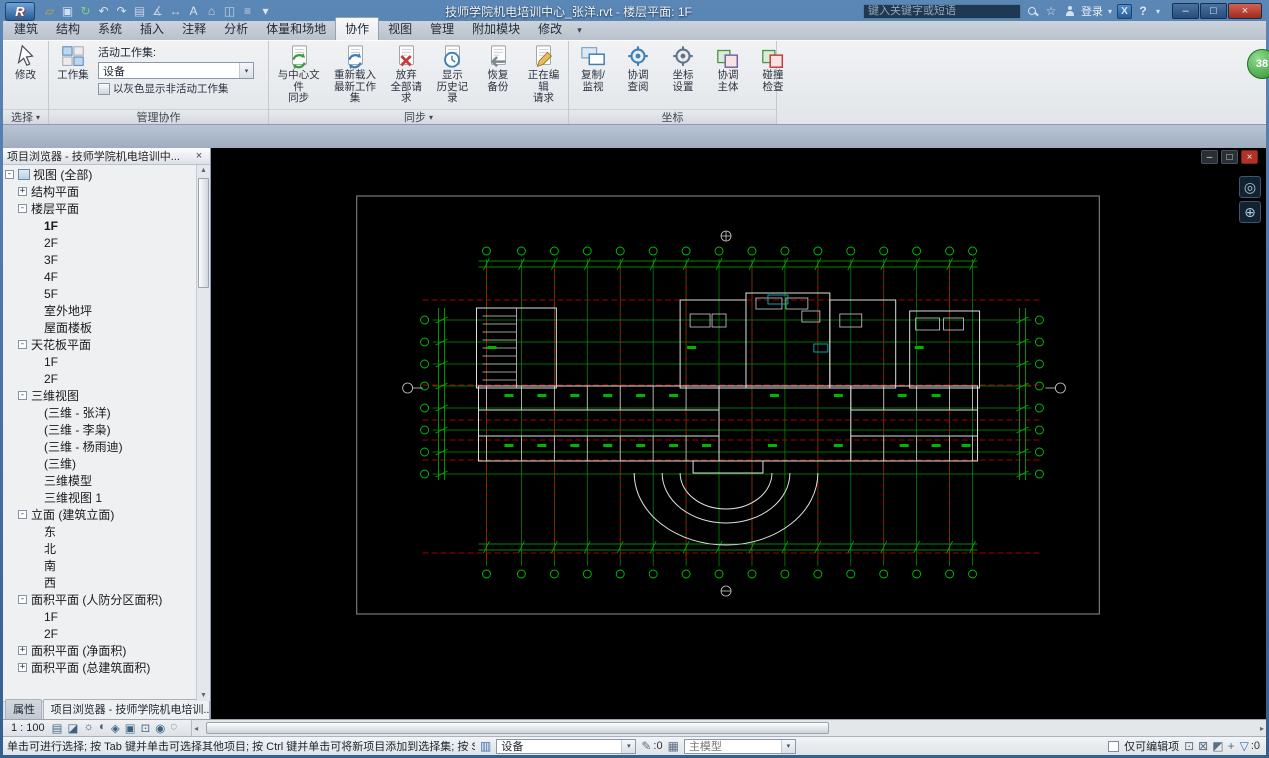  Describe the element at coordinates (498, 68) in the screenshot. I see `restore-backup-button: 恢复 备份` at that location.